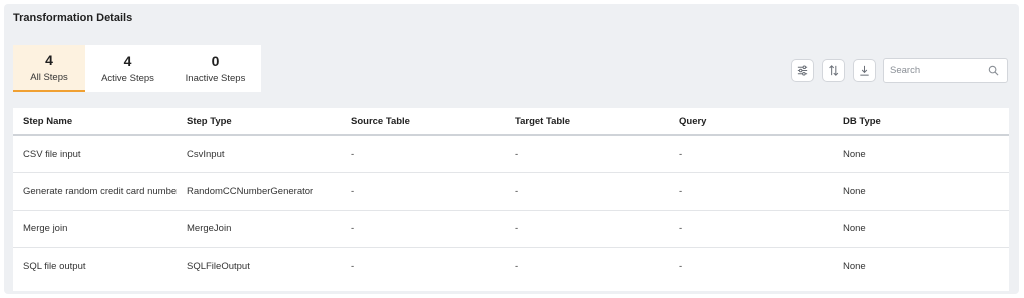  Describe the element at coordinates (993, 70) in the screenshot. I see `search-icon` at that location.